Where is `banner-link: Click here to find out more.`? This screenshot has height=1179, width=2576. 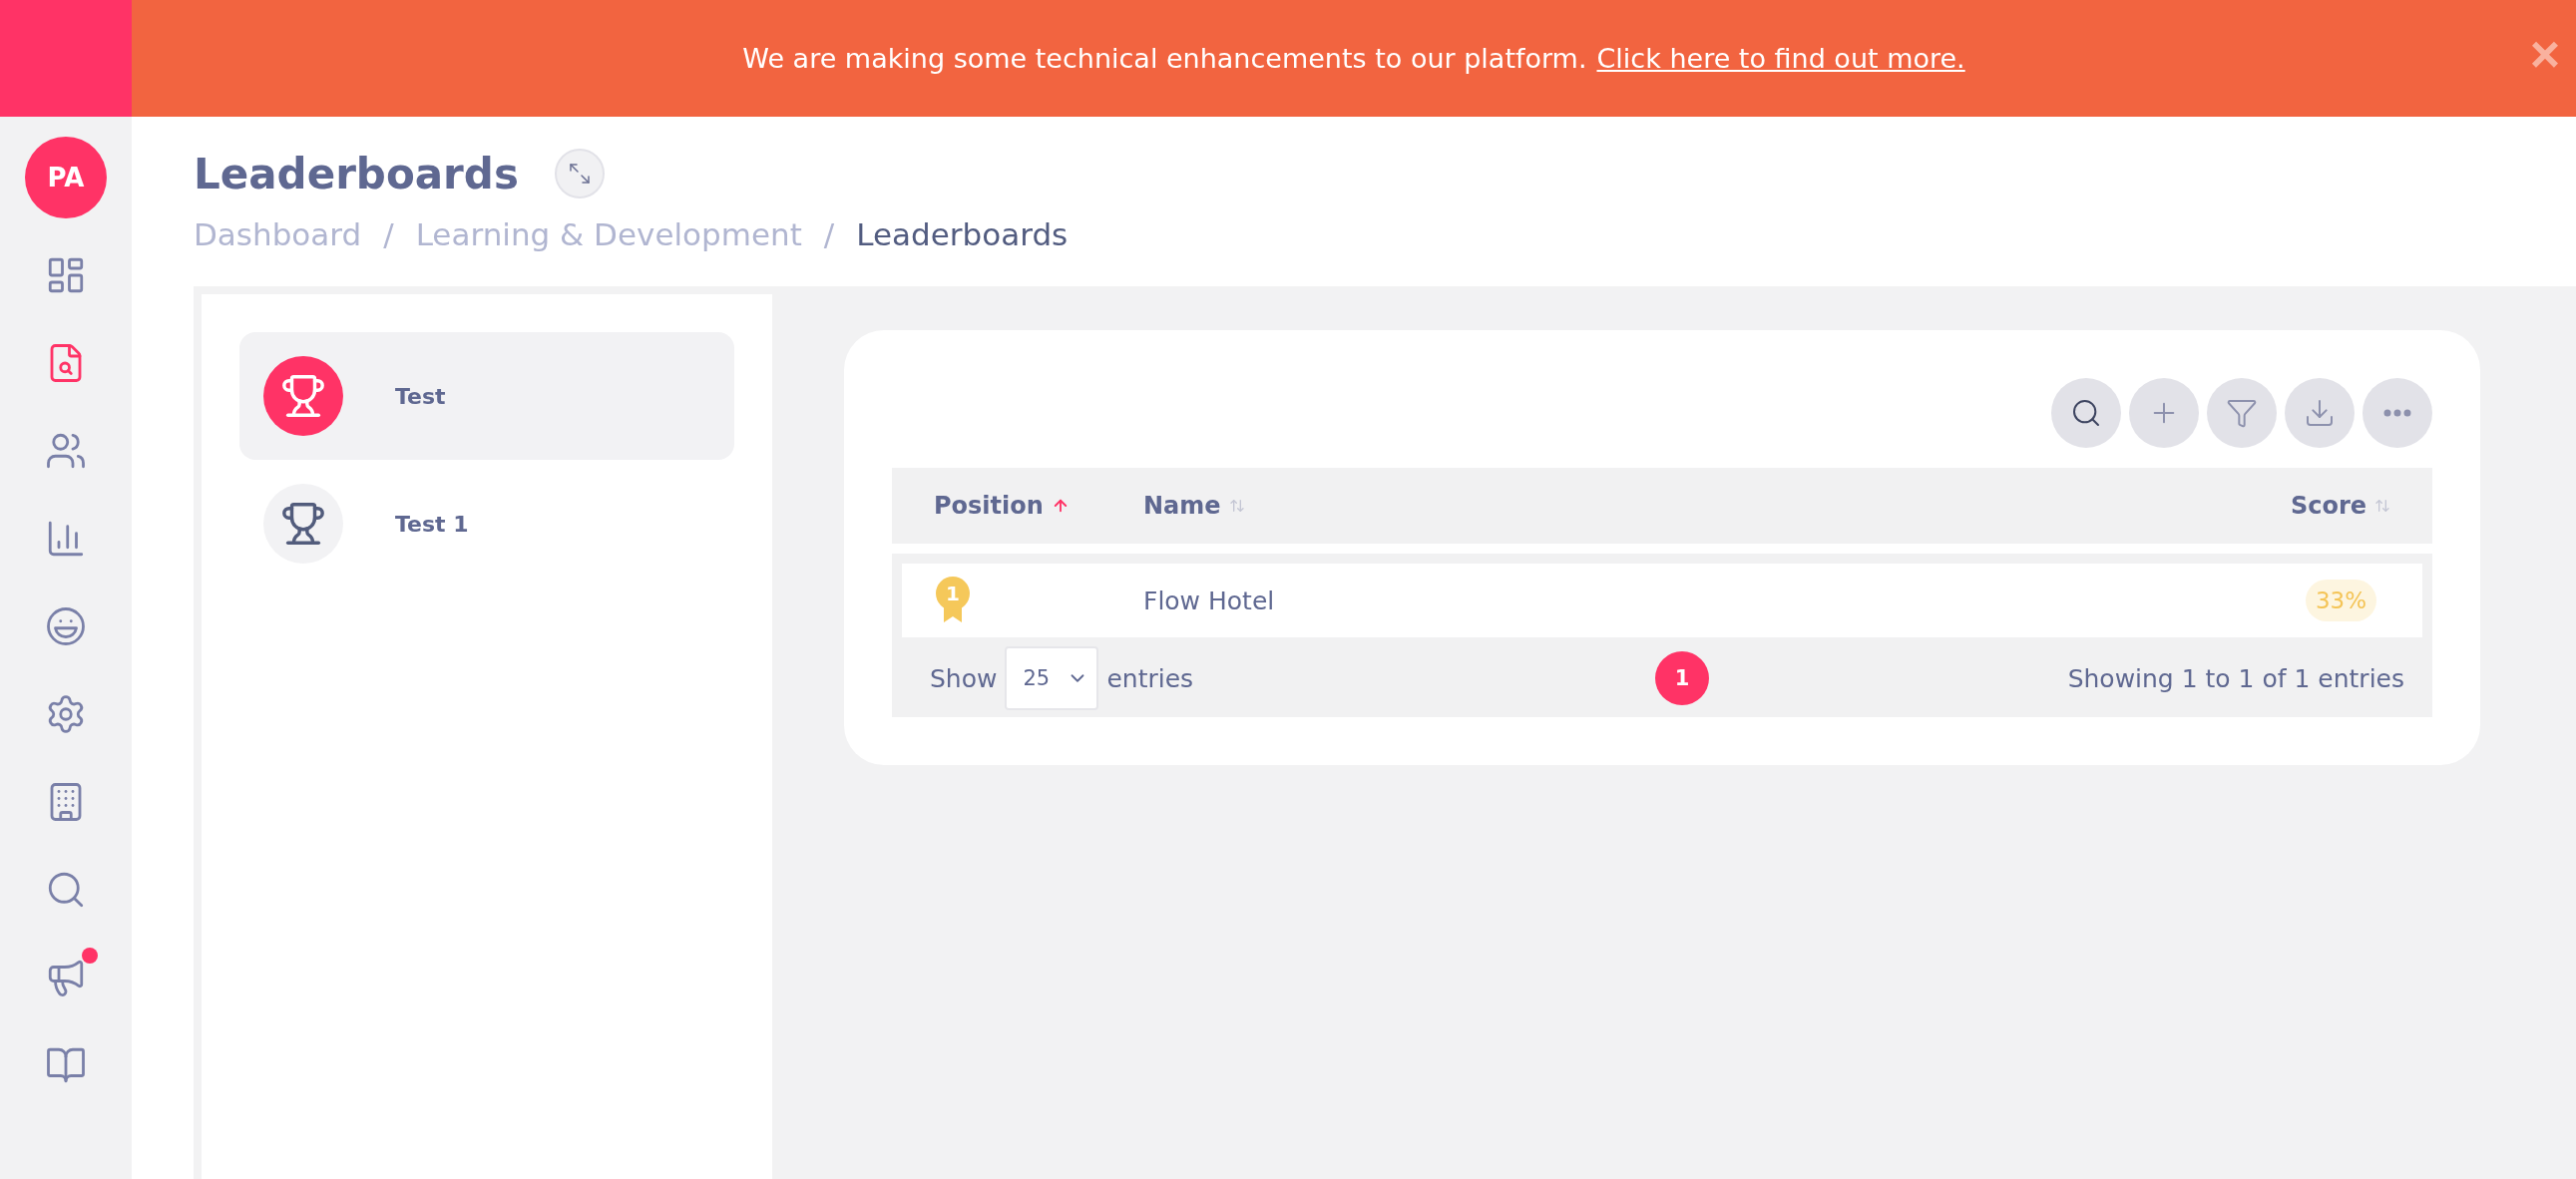 banner-link: Click here to find out more. is located at coordinates (1780, 58).